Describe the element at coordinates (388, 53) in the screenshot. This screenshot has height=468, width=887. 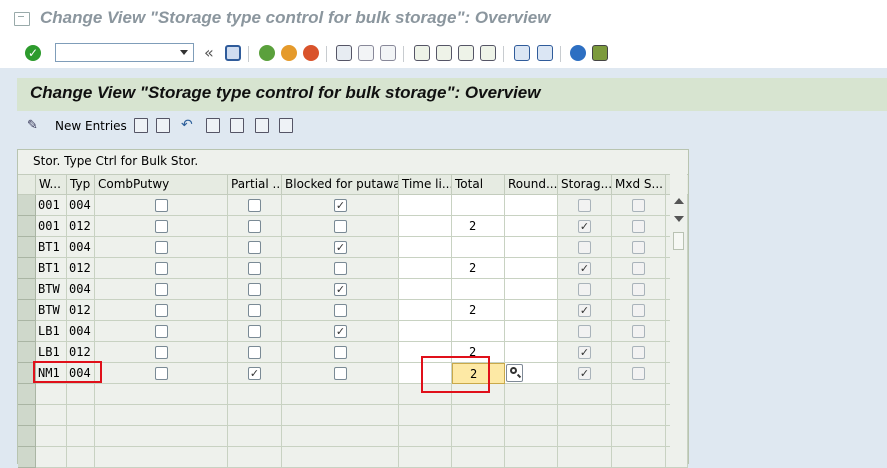
I see `find-next-icon` at that location.